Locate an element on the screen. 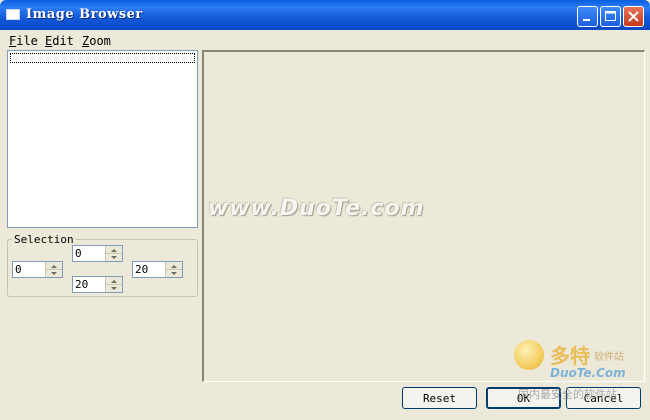 Image resolution: width=650 pixels, height=420 pixels. selection-bottom-value: 20 is located at coordinates (82, 284).